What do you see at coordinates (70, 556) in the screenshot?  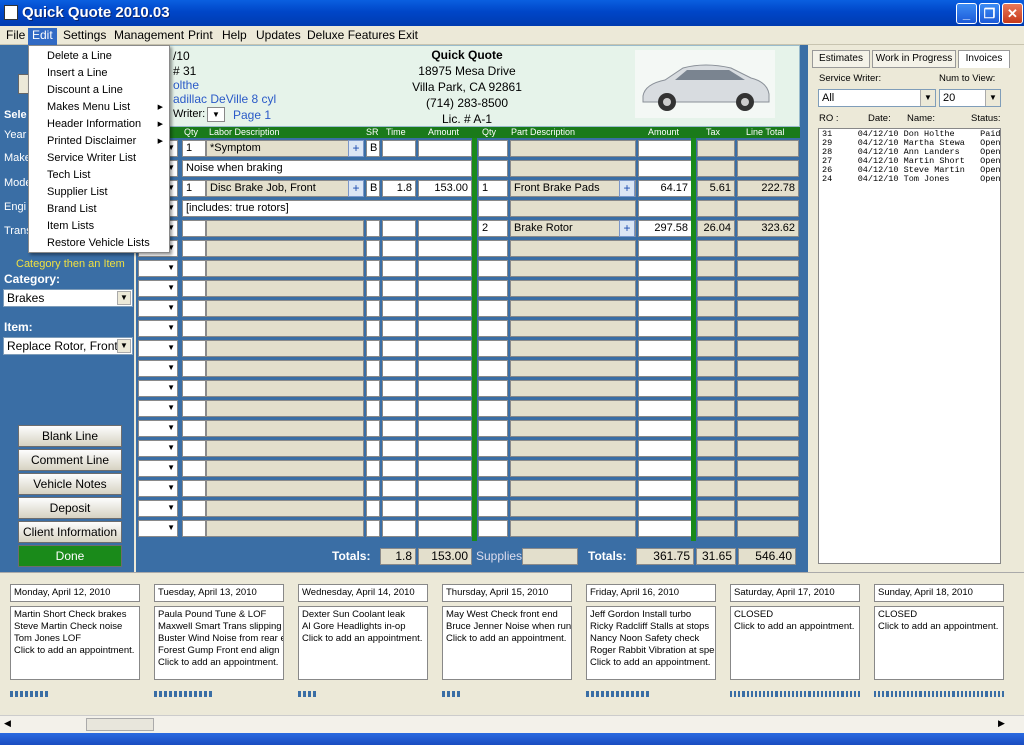 I see `done-button: Done` at bounding box center [70, 556].